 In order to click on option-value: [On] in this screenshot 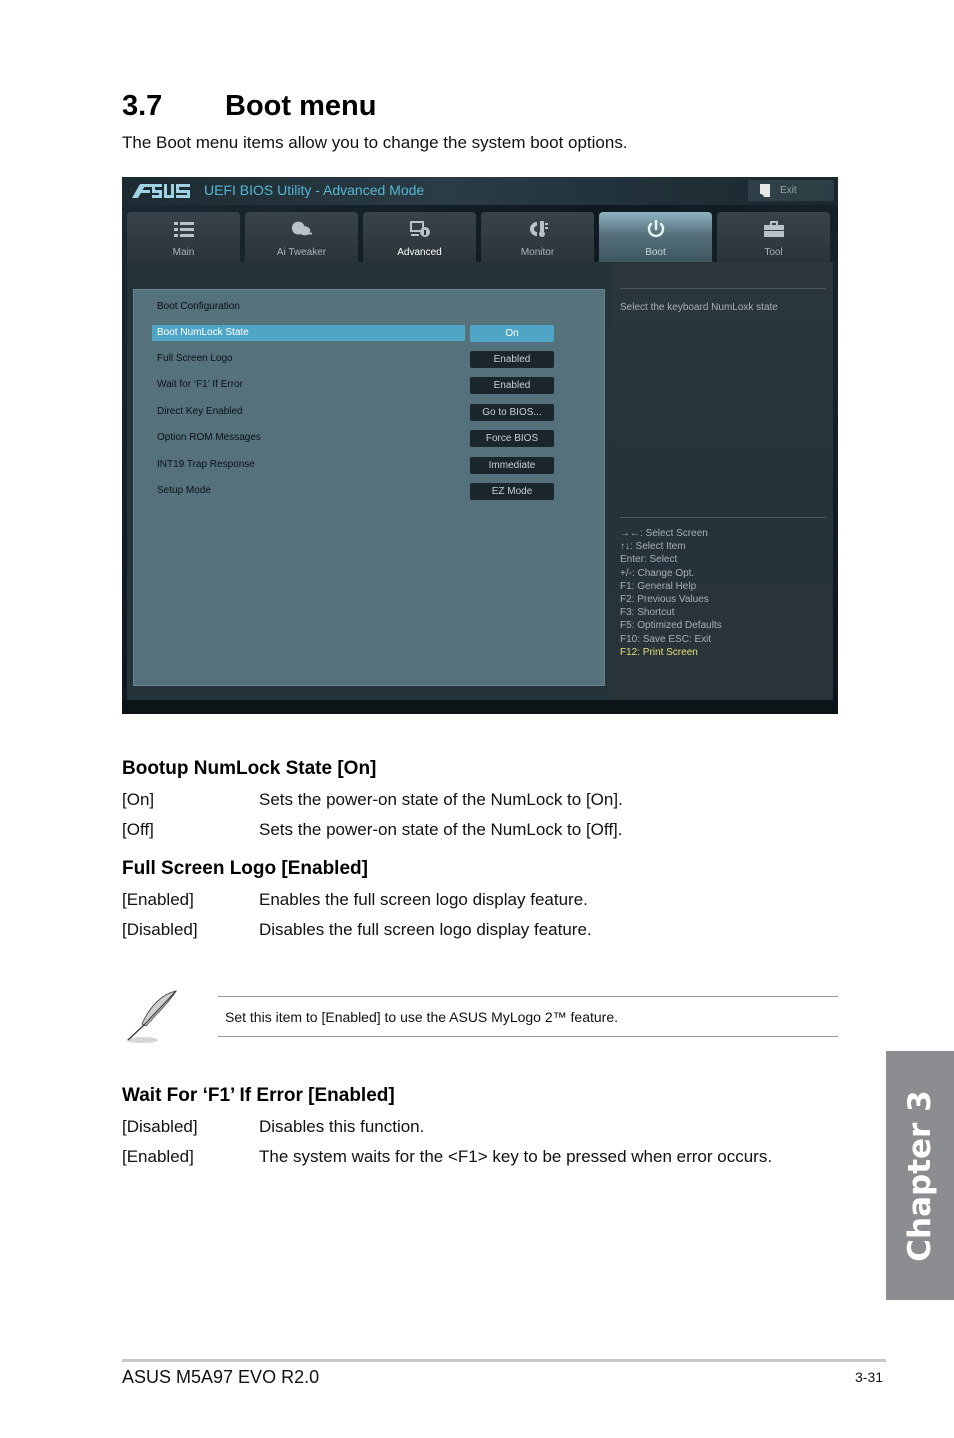, I will do `click(138, 799)`.